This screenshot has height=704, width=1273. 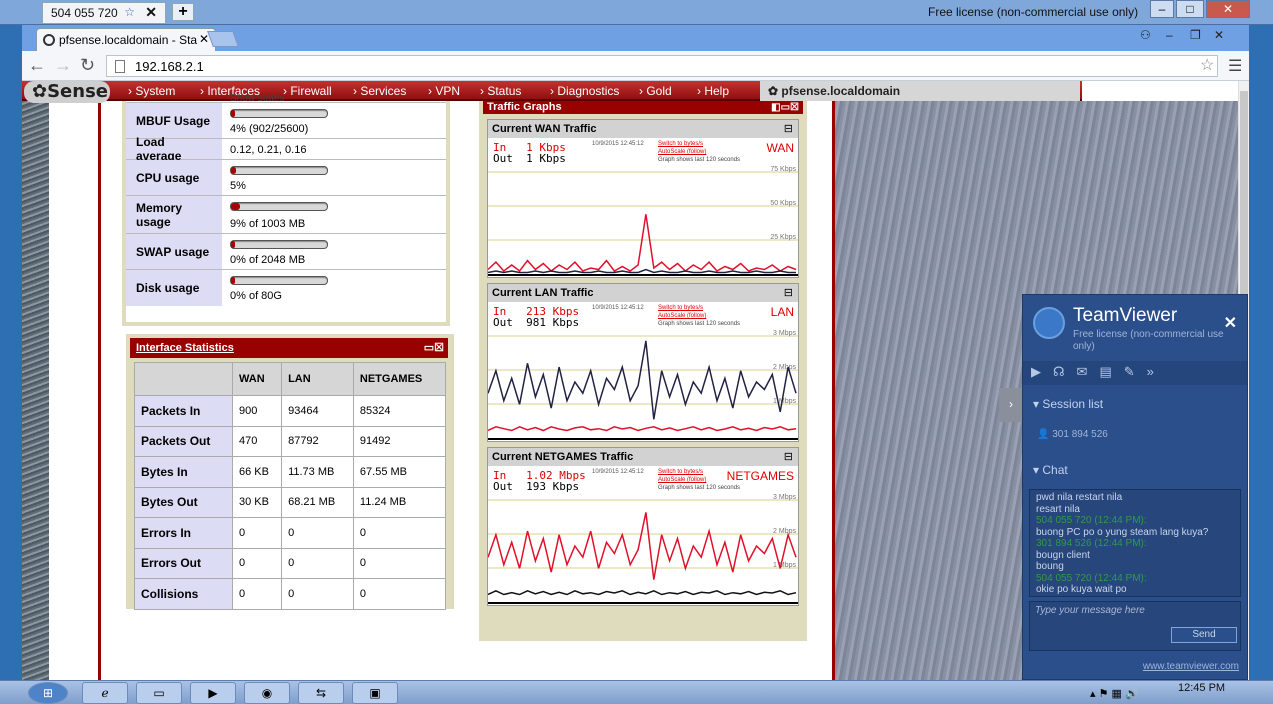 I want to click on table-cell: 900, so click(x=257, y=411).